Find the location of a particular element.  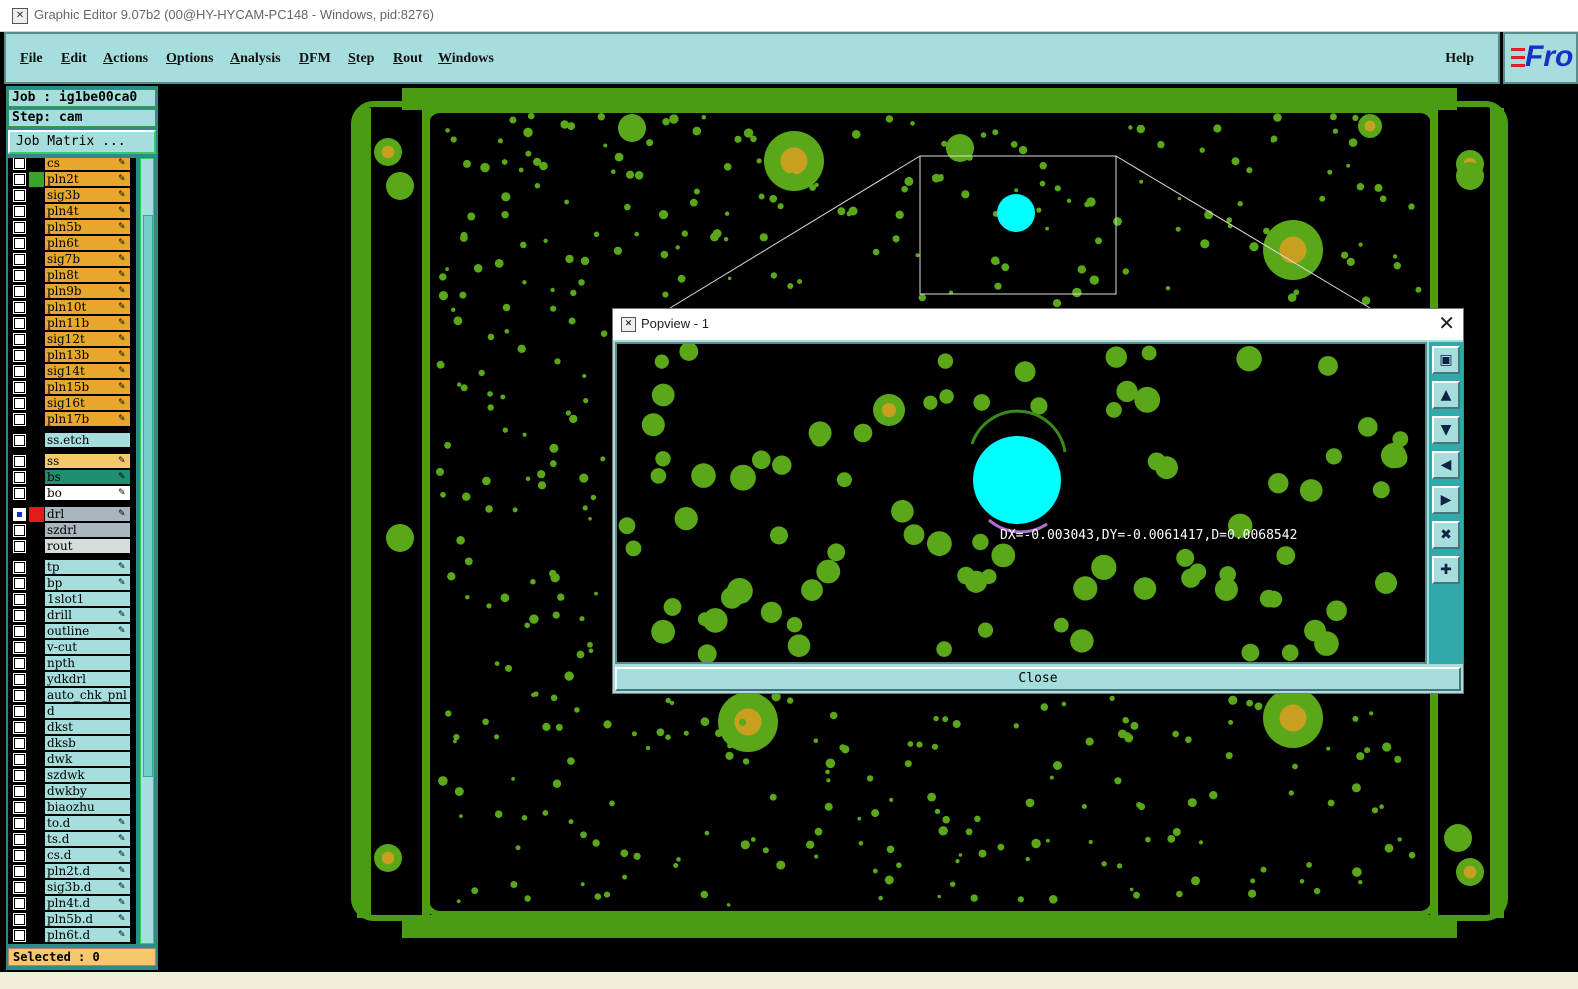

layer-row-sig7b: sig7b ✎ is located at coordinates (72, 259).